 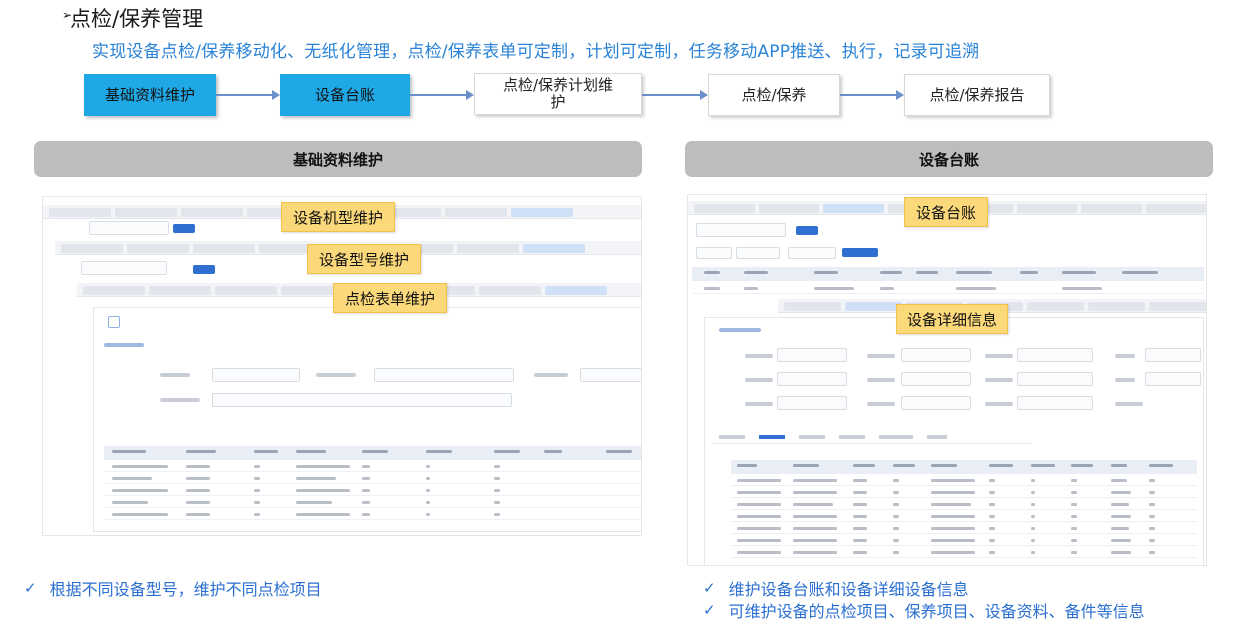 I want to click on flow-step-equipment-ledger: 设备台账, so click(x=345, y=95).